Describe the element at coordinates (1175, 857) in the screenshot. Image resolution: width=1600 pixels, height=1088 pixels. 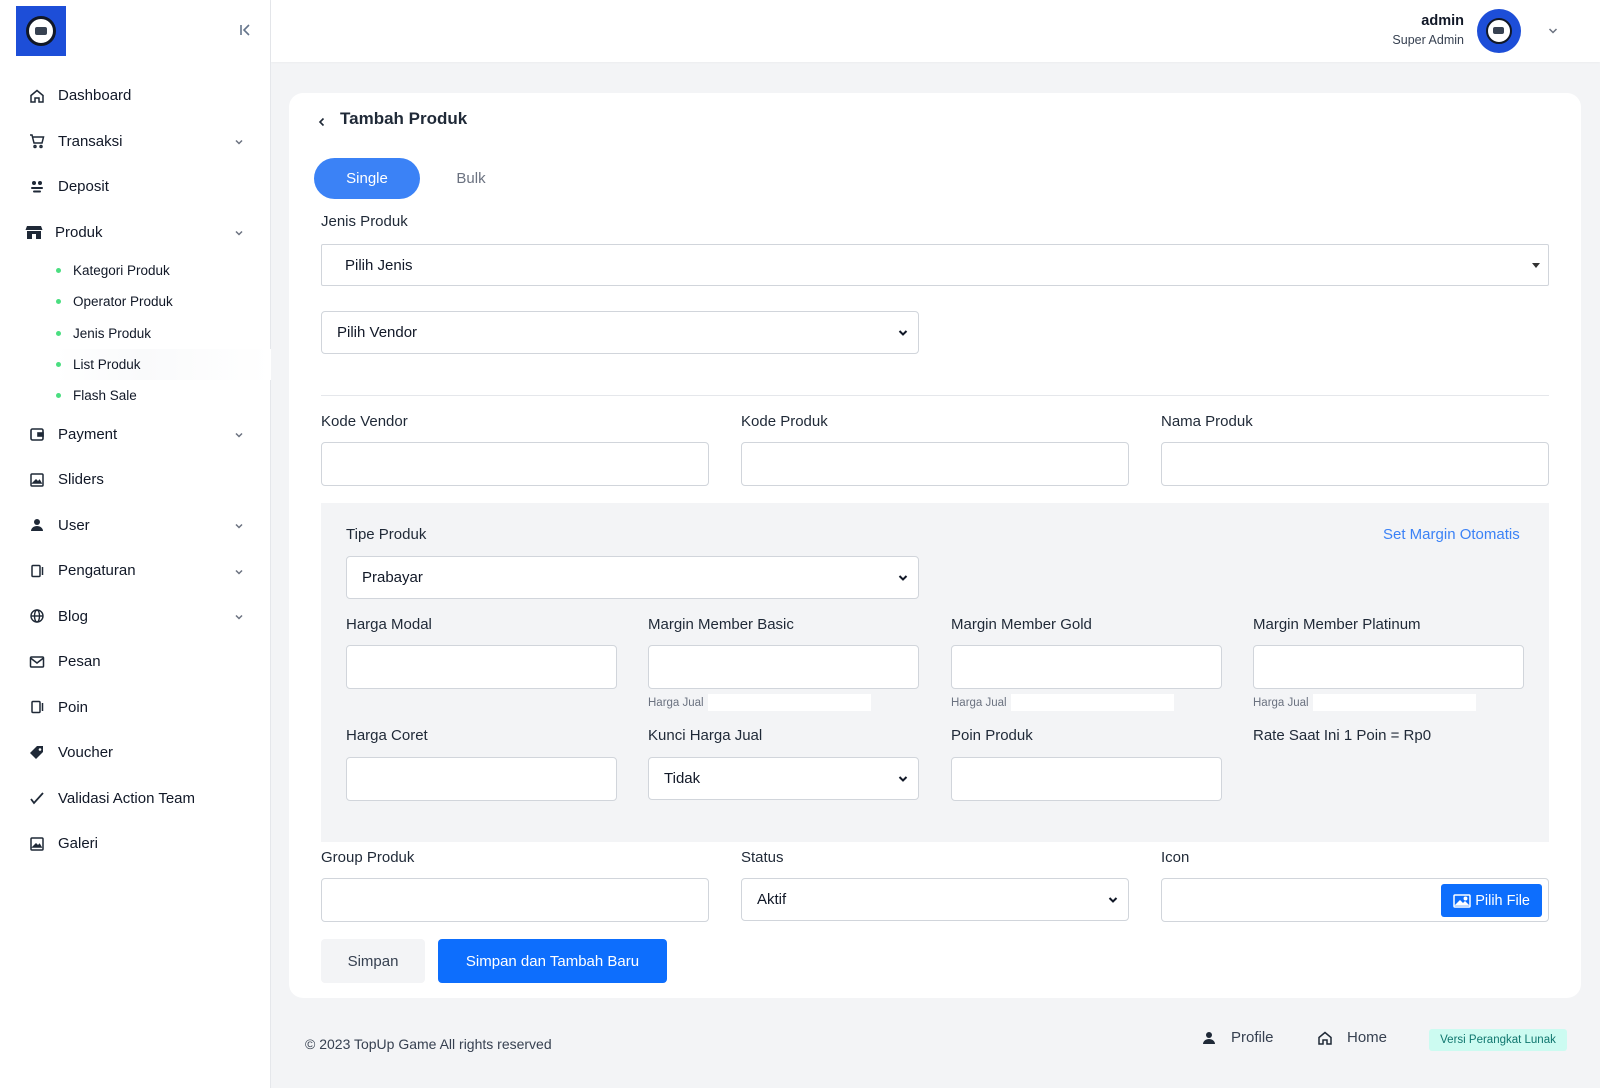
I see `icon-label: Icon` at that location.